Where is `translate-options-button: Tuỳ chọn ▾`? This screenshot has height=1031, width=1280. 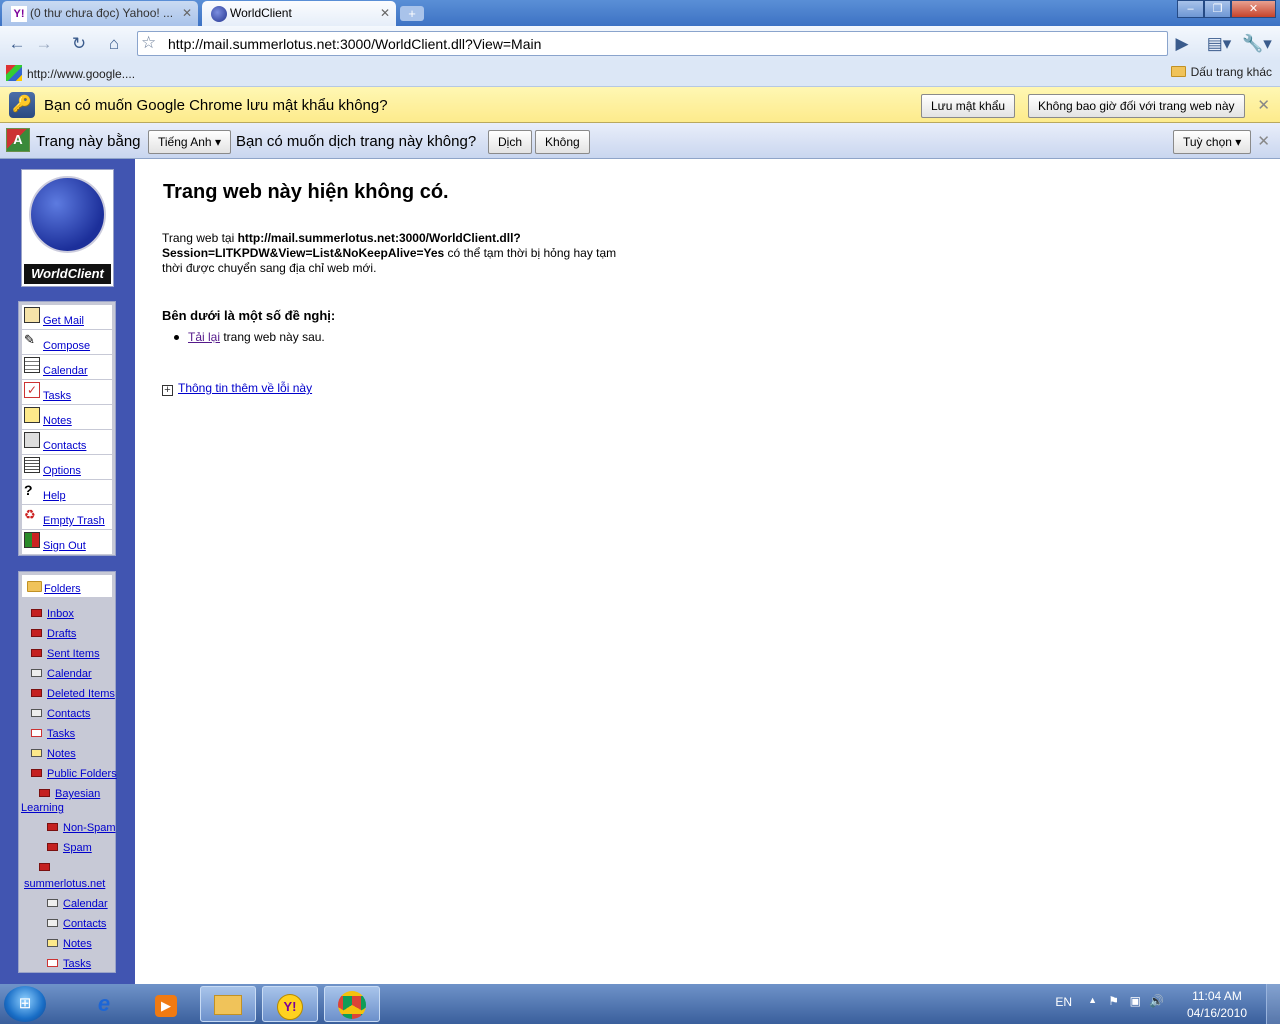
translate-options-button: Tuỳ chọn ▾ is located at coordinates (1212, 142).